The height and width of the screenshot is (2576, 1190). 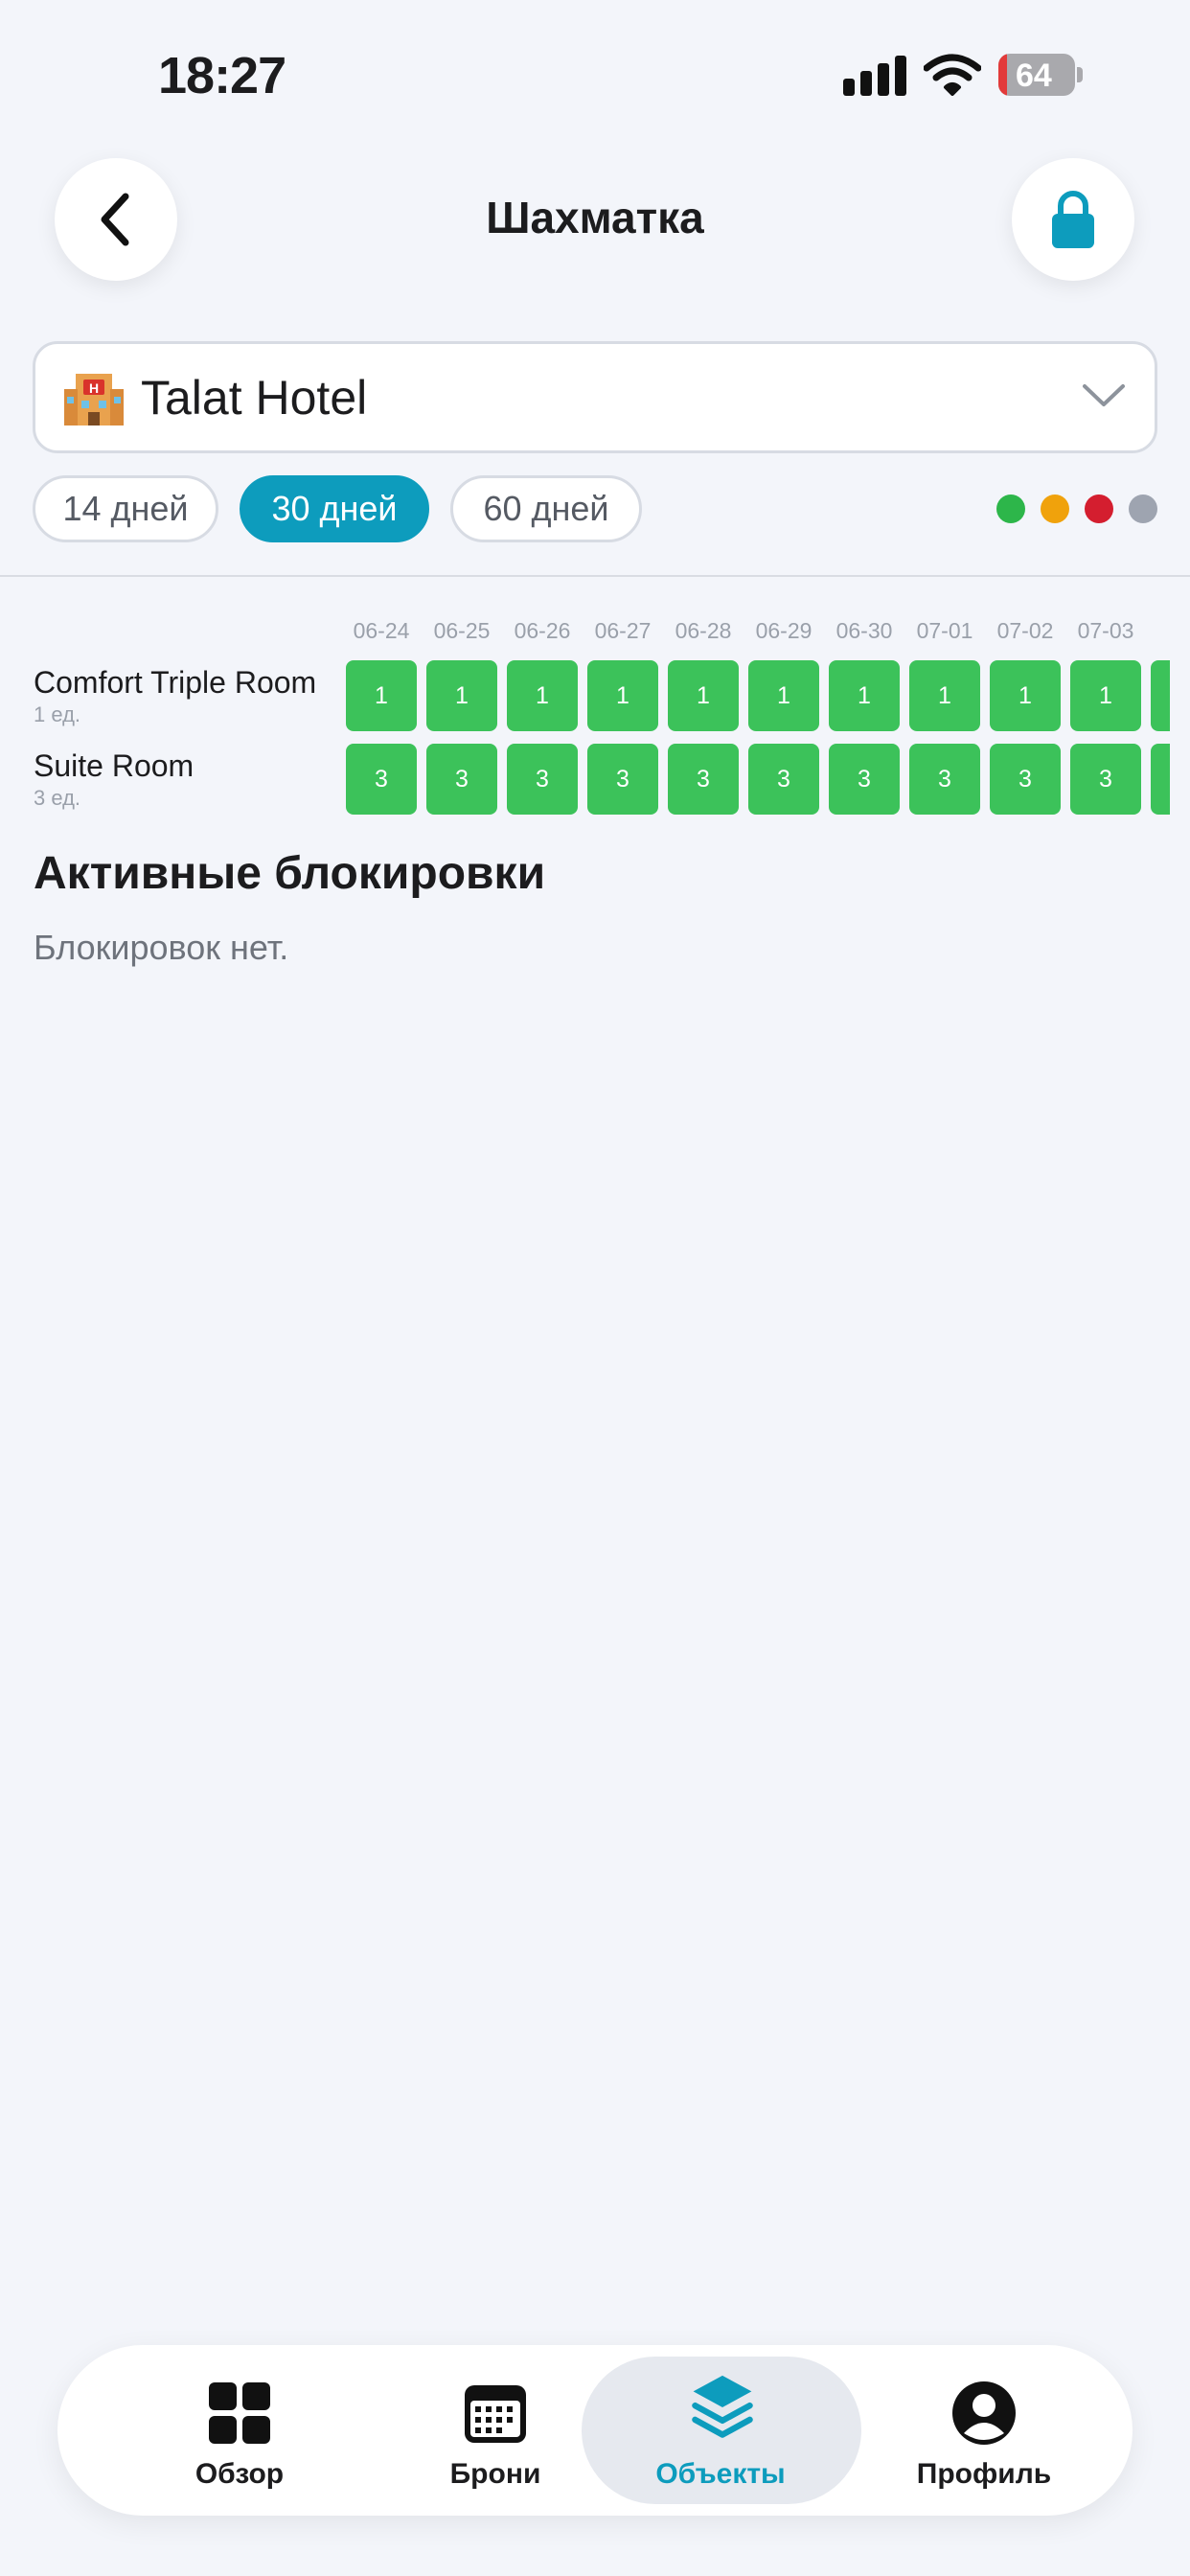 I want to click on lock-icon, so click(x=1073, y=219).